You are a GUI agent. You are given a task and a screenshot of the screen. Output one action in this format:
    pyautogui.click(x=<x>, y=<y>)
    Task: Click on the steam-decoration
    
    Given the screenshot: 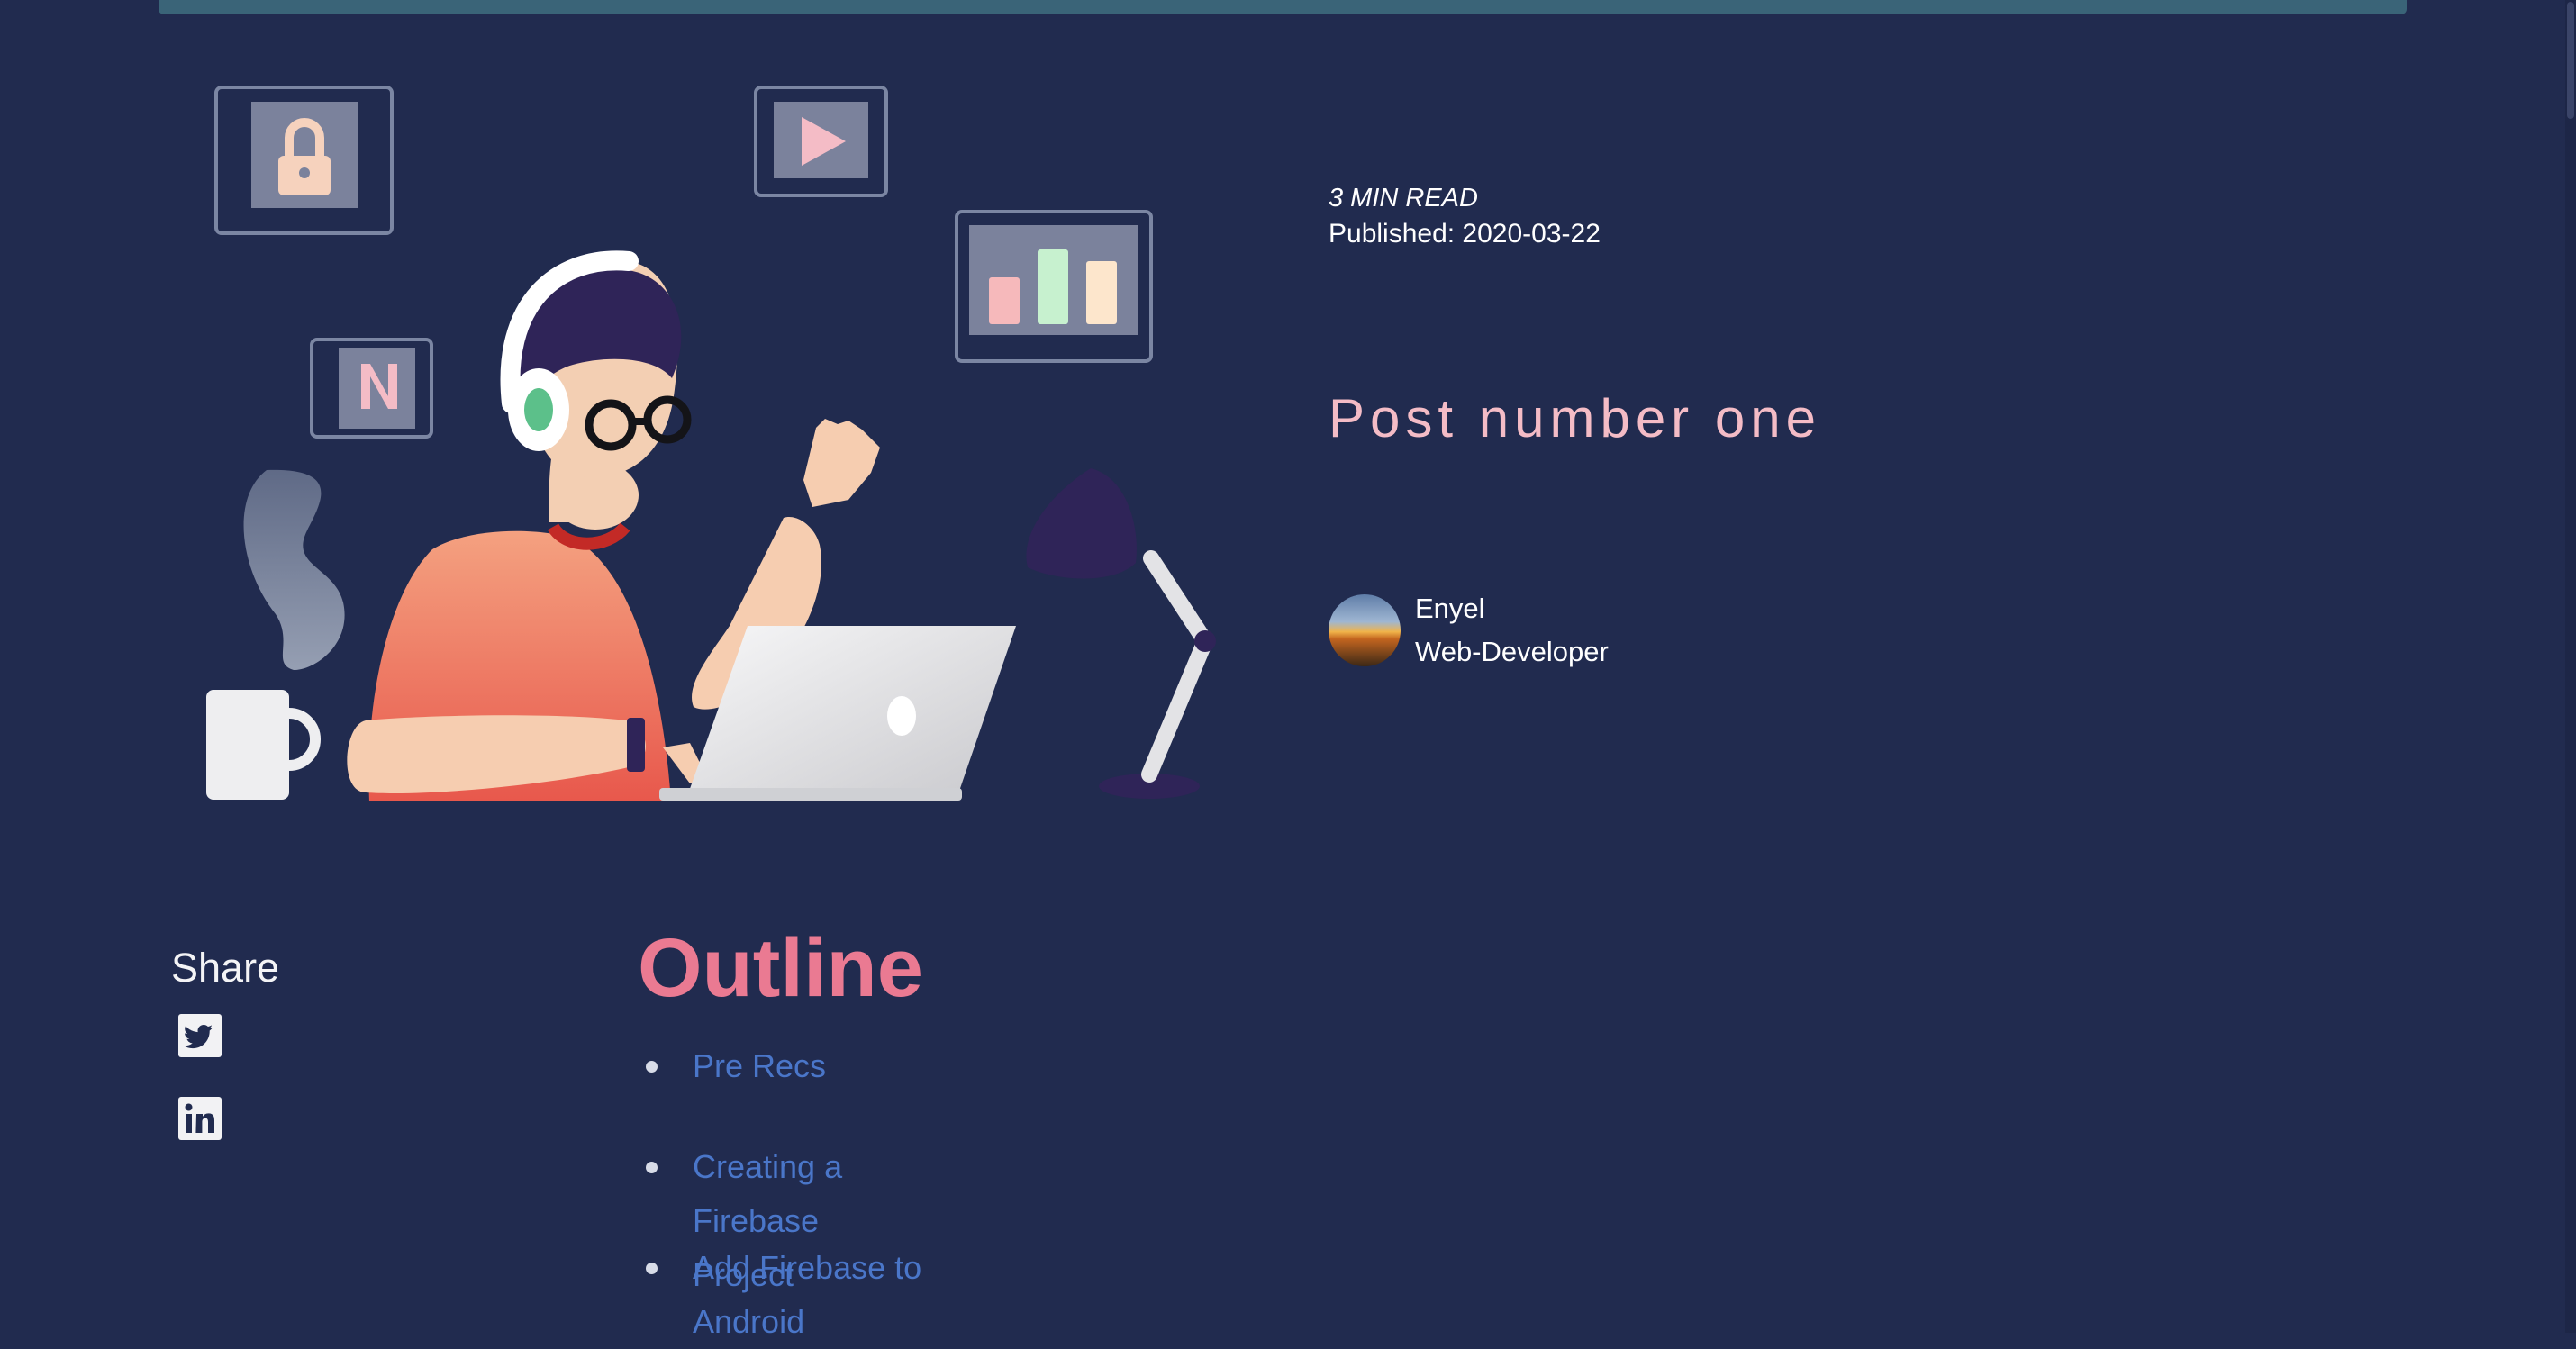 What is the action you would take?
    pyautogui.click(x=294, y=569)
    